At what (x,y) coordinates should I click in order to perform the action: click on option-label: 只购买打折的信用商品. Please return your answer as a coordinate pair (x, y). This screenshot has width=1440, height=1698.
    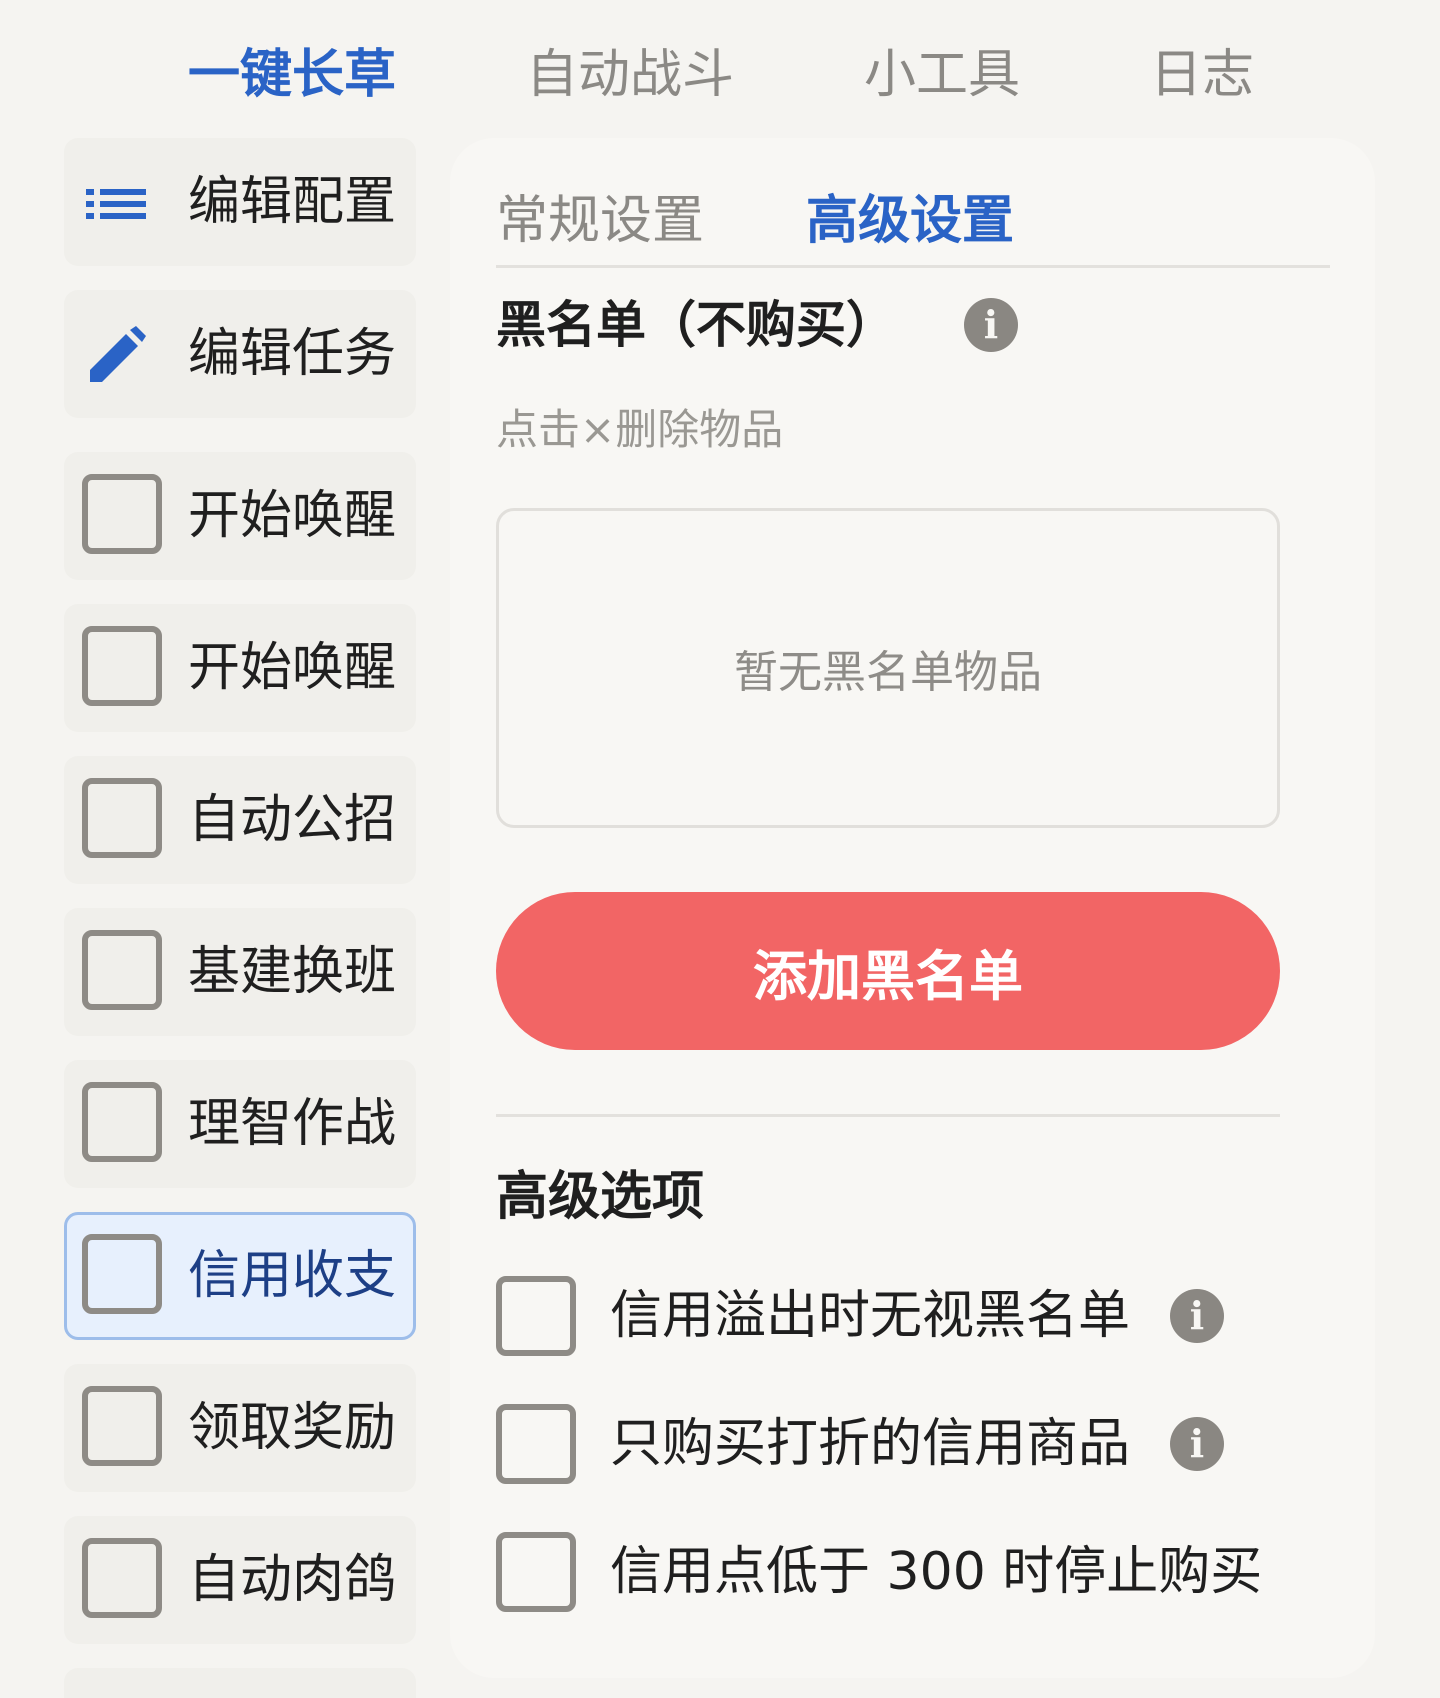
    Looking at the image, I should click on (870, 1444).